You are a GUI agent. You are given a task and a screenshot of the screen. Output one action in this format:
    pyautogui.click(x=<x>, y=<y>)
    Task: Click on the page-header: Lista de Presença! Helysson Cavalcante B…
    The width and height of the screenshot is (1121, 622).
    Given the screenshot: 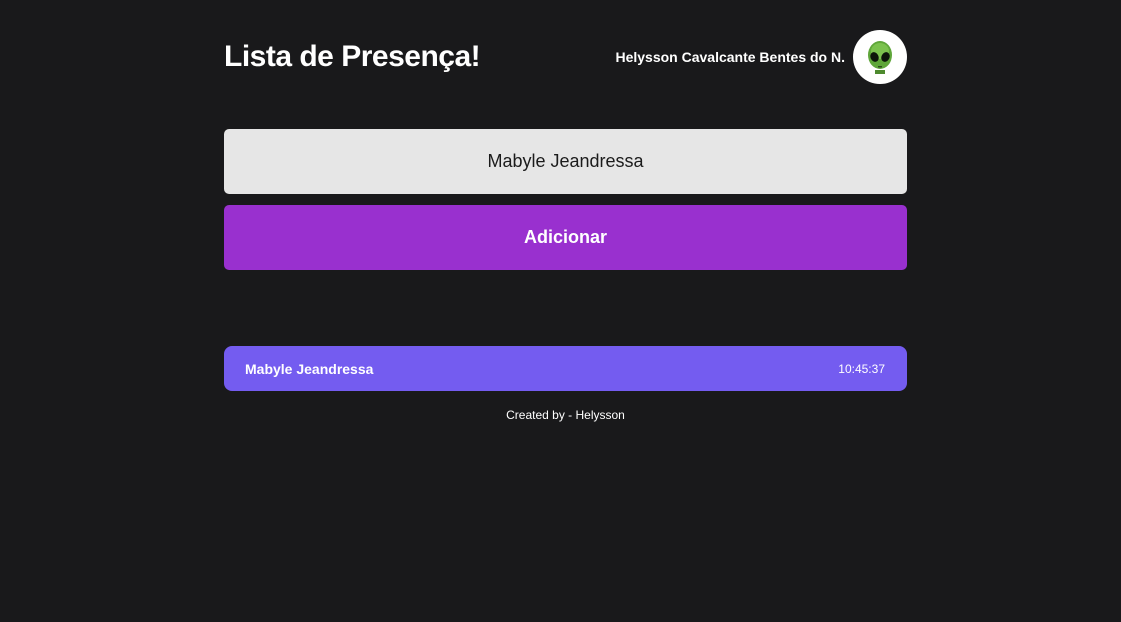 What is the action you would take?
    pyautogui.click(x=565, y=57)
    